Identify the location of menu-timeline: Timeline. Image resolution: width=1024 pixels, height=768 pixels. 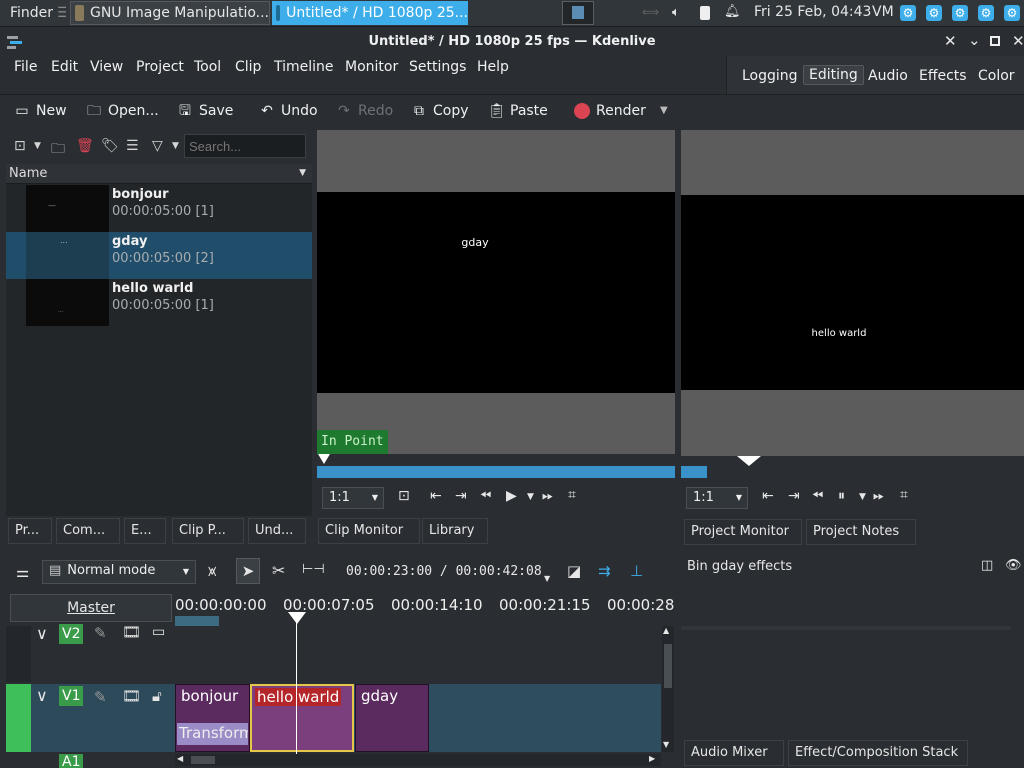
(304, 67).